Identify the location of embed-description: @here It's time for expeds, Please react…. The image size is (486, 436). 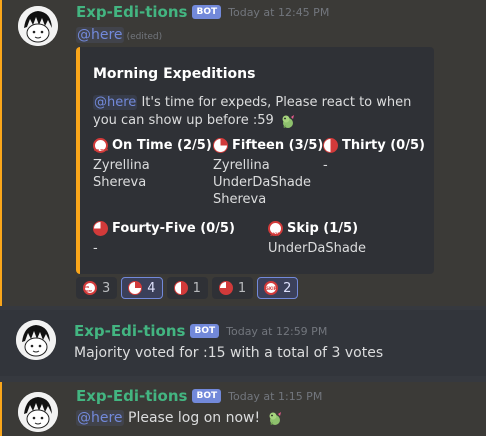
(258, 112).